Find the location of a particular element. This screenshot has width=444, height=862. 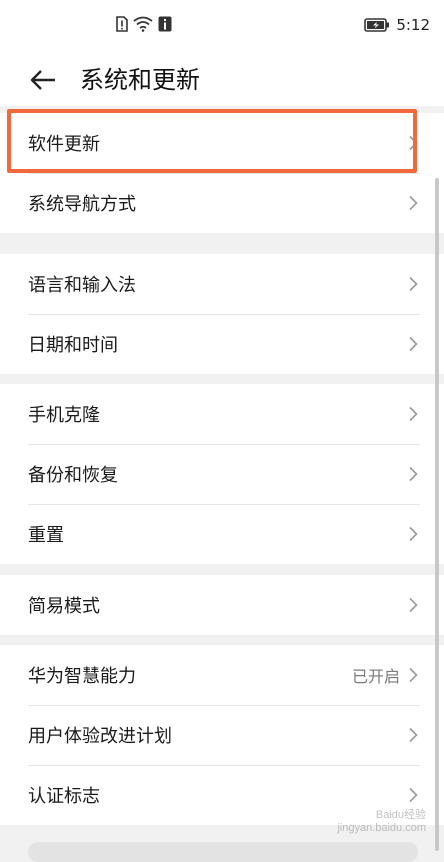

list-item-label: 简易模式 is located at coordinates (64, 606).